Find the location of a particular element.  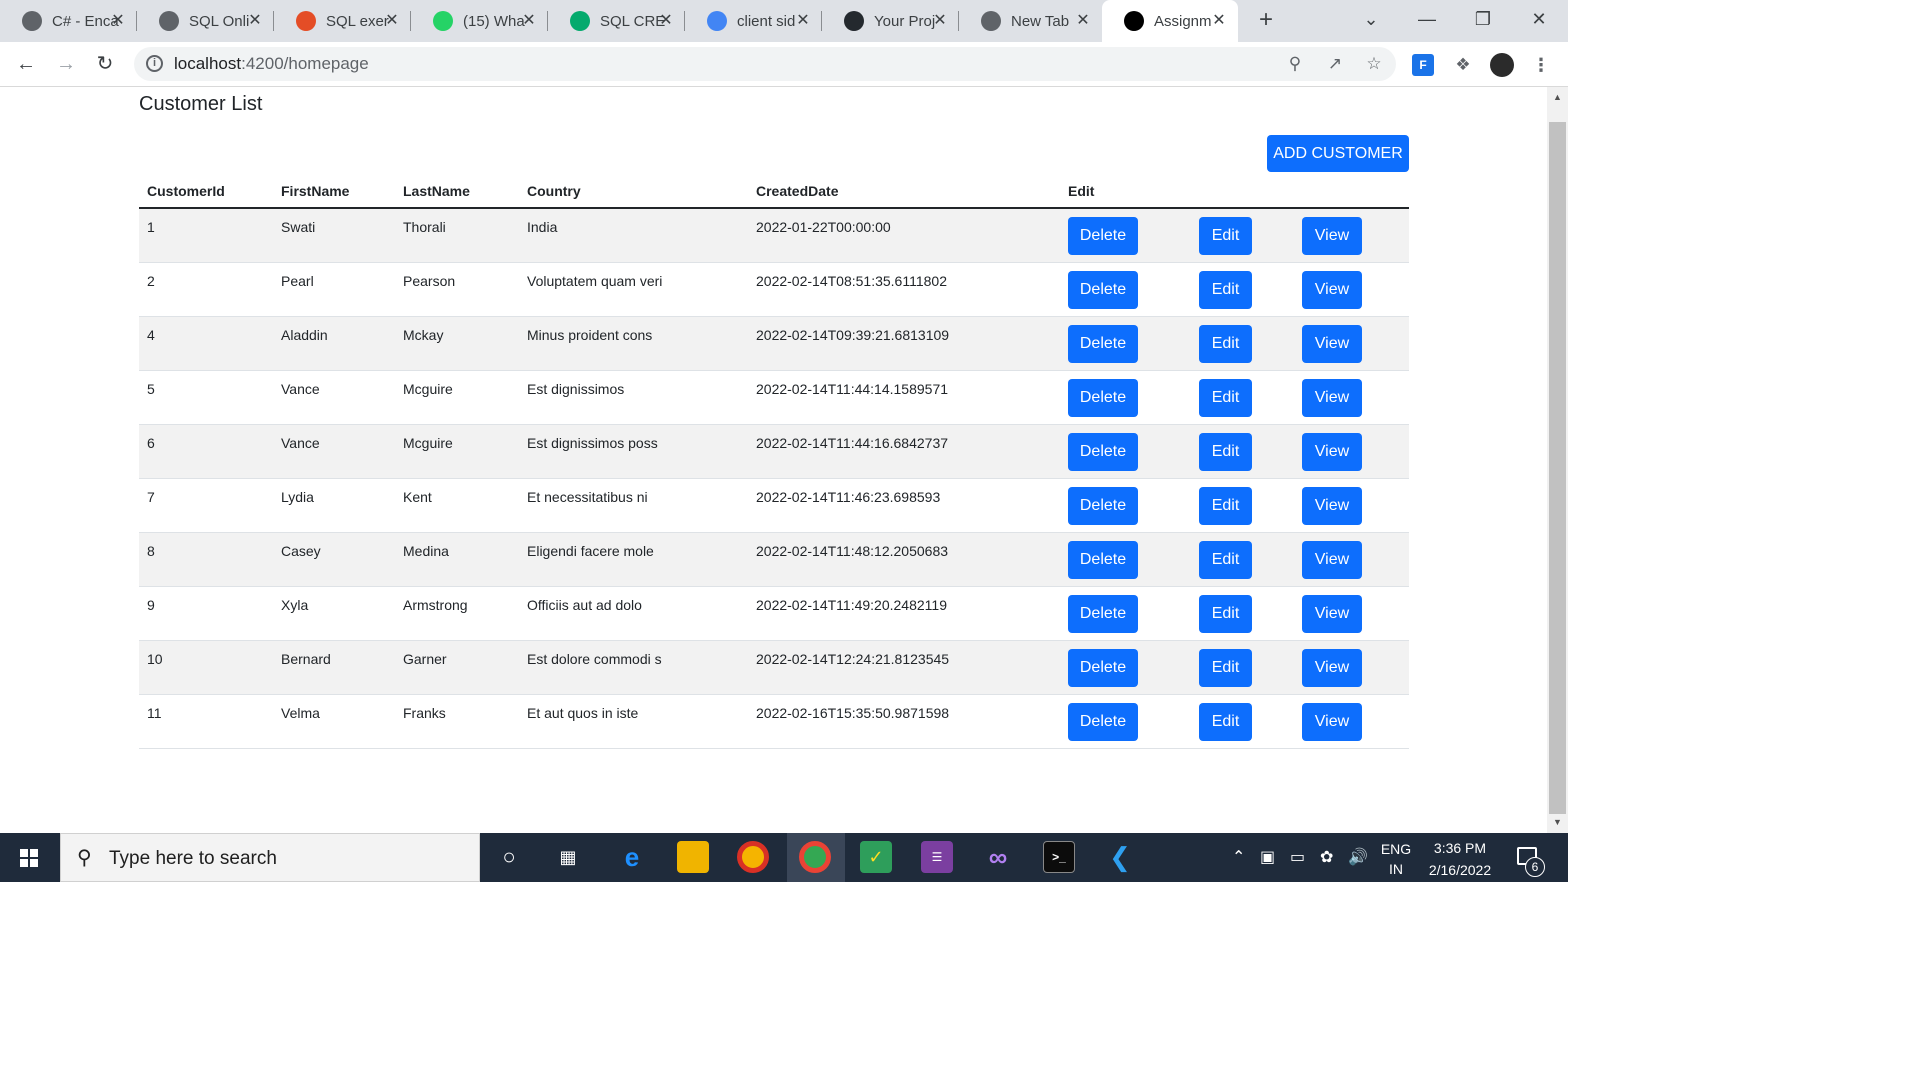

reload-icon: ↻ is located at coordinates (105, 64).